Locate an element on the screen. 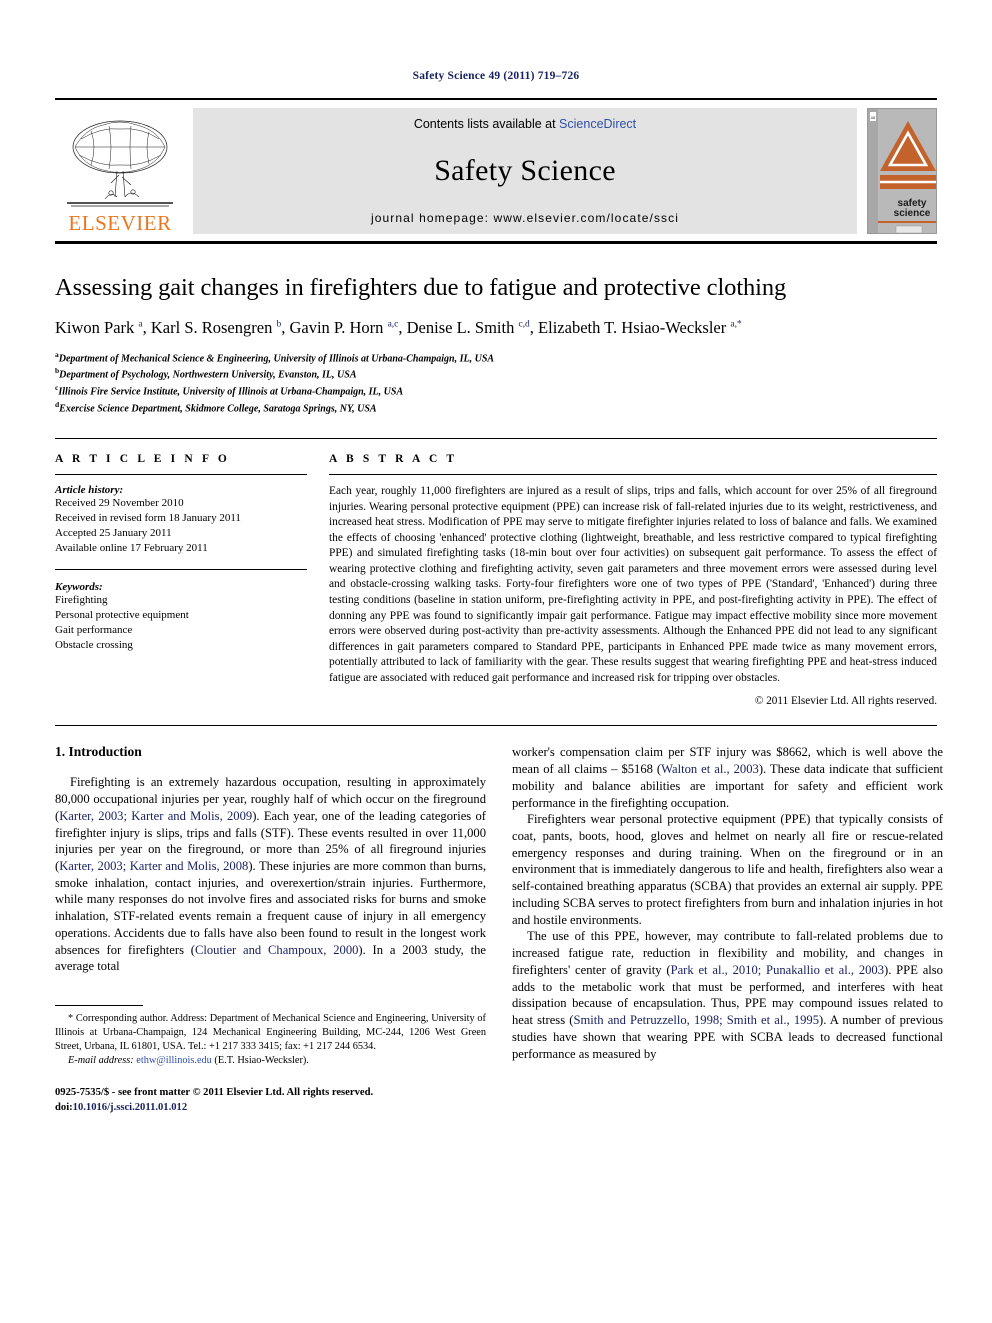 Image resolution: width=992 pixels, height=1323 pixels. email-owner: (E.T. Hsiao-Wecksler). is located at coordinates (261, 1061).